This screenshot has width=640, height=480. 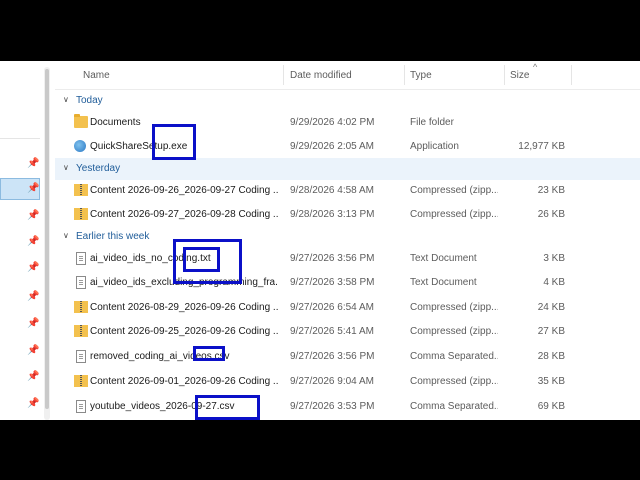 What do you see at coordinates (98, 168) in the screenshot?
I see `group-label: Yesterday` at bounding box center [98, 168].